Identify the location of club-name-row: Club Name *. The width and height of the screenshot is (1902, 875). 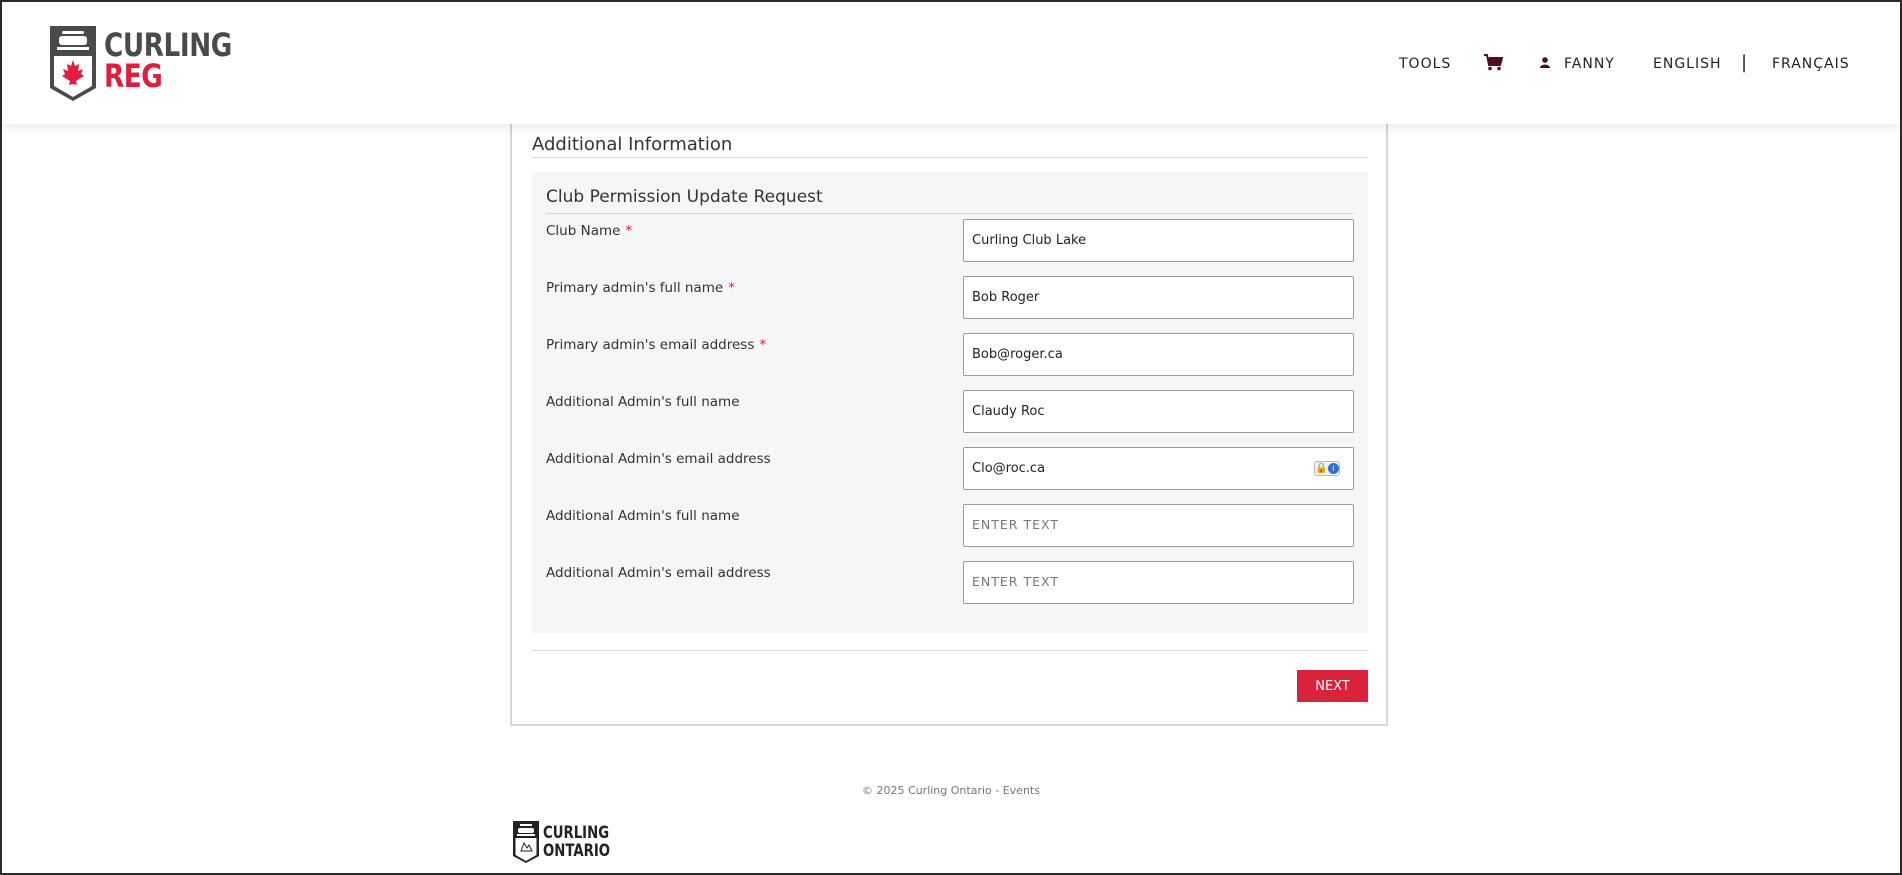
(950, 241).